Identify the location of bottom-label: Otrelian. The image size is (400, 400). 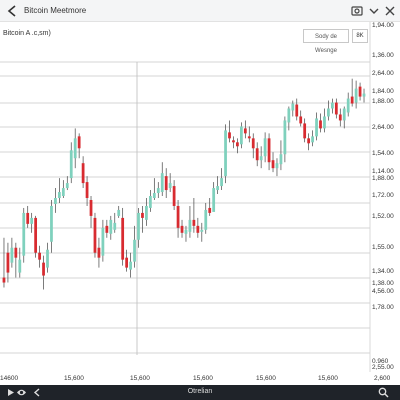
(200, 391).